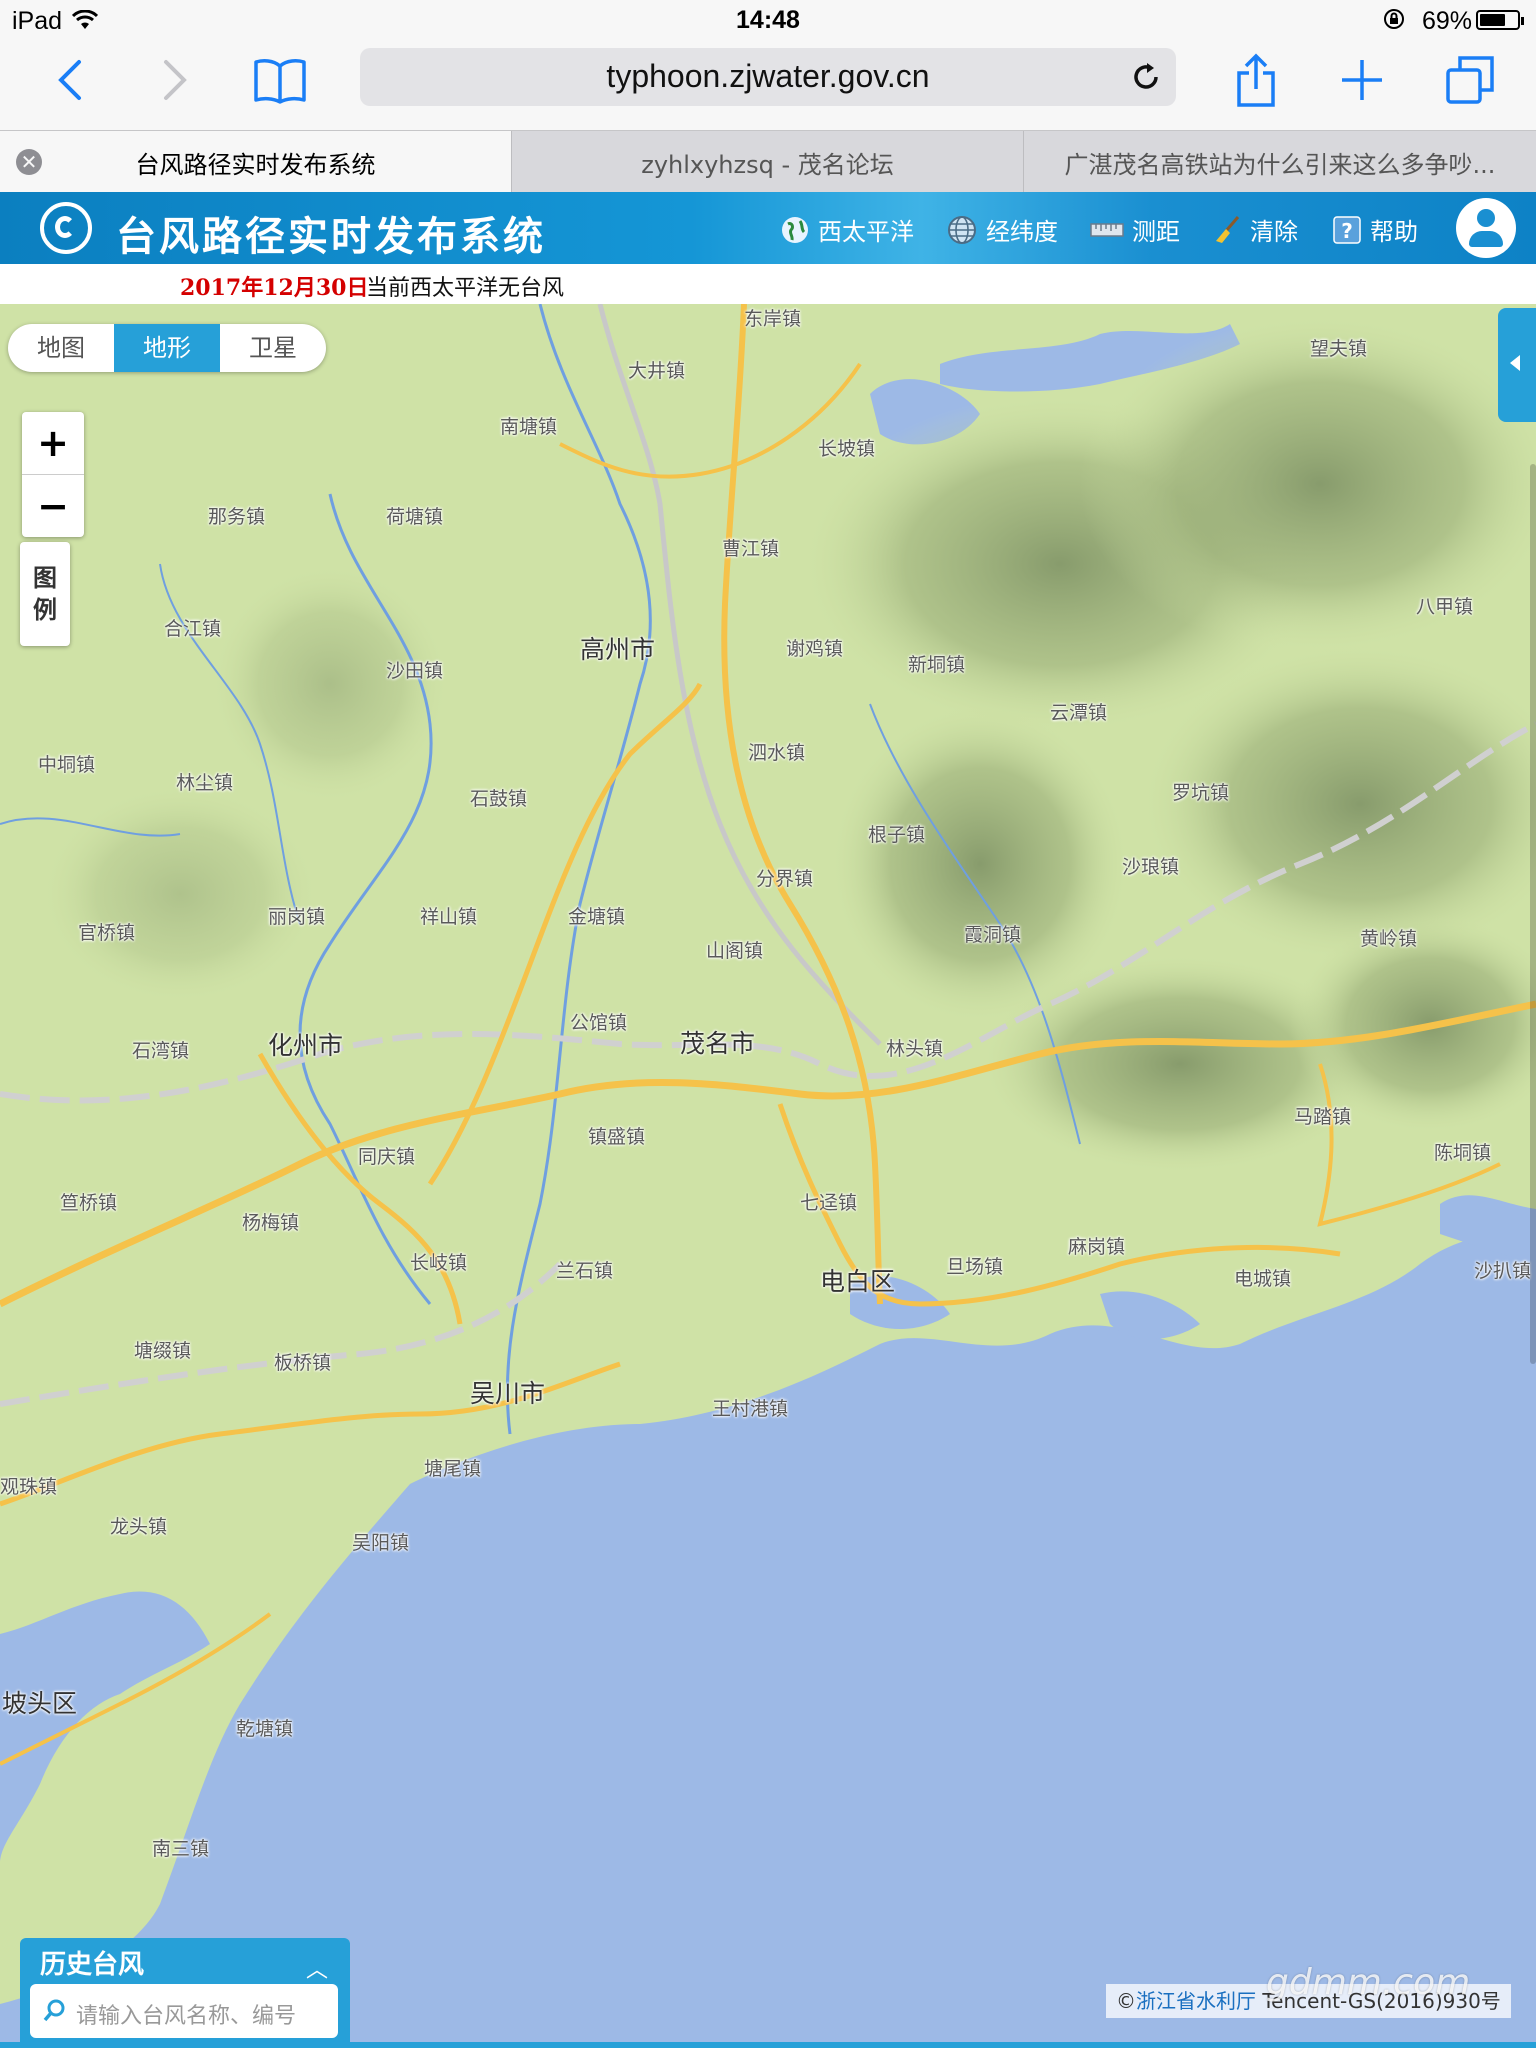 The width and height of the screenshot is (1536, 2048). What do you see at coordinates (139, 1527) in the screenshot?
I see `map-label: 龙头镇` at bounding box center [139, 1527].